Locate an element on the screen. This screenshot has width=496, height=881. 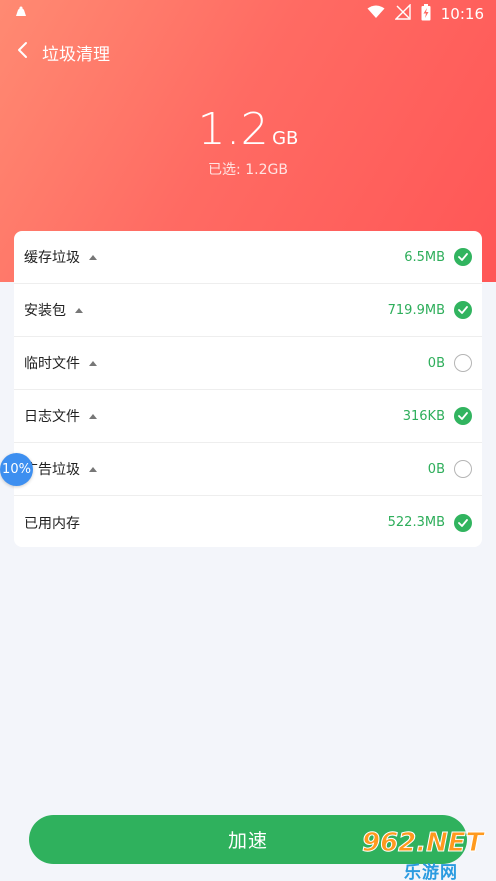
item-size: 719.9MB is located at coordinates (416, 310).